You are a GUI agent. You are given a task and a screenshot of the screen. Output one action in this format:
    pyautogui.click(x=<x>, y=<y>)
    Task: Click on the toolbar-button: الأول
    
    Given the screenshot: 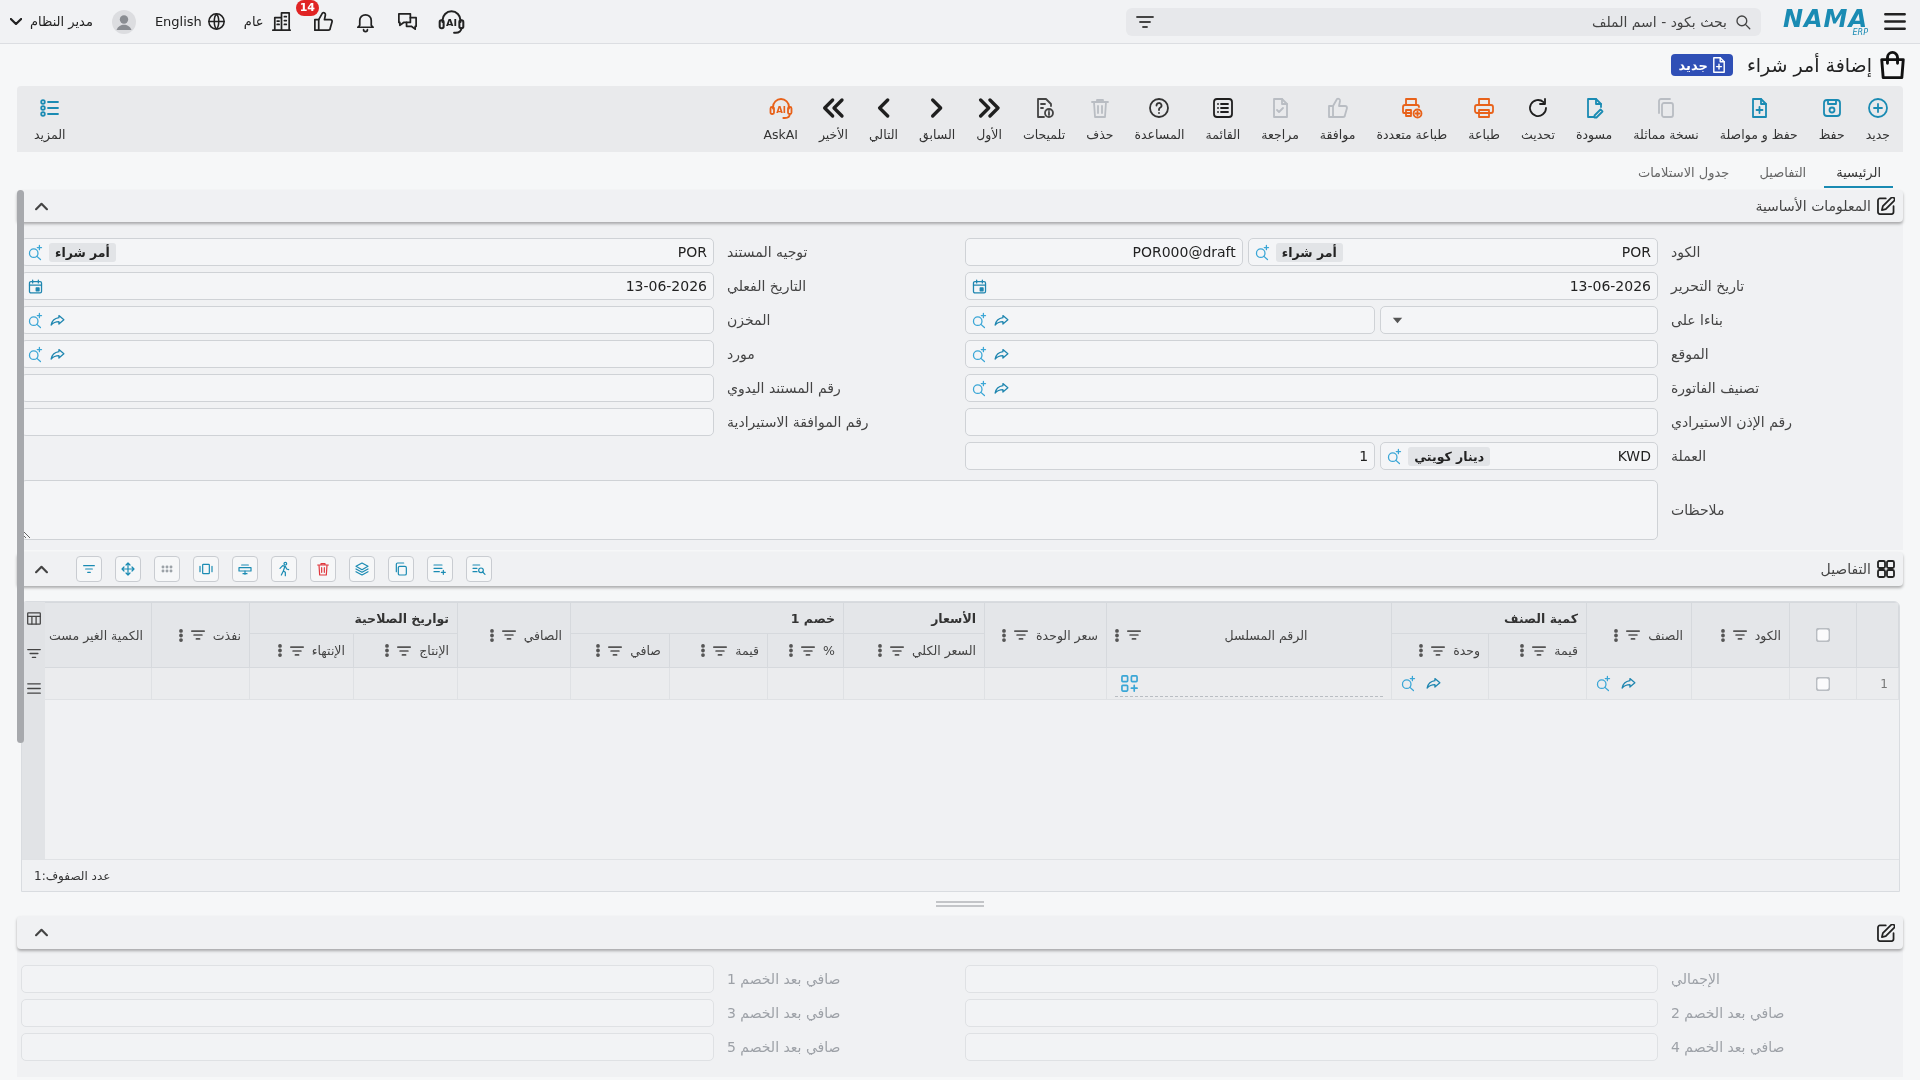 What is the action you would take?
    pyautogui.click(x=989, y=119)
    